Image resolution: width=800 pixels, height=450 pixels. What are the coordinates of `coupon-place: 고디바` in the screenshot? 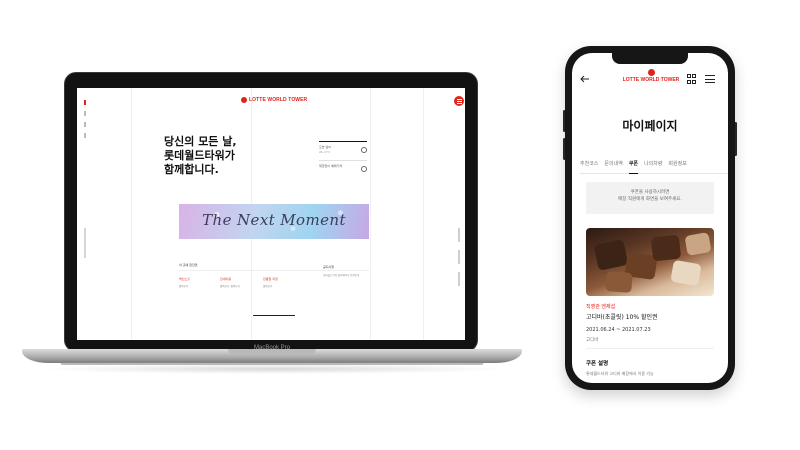 It's located at (592, 340).